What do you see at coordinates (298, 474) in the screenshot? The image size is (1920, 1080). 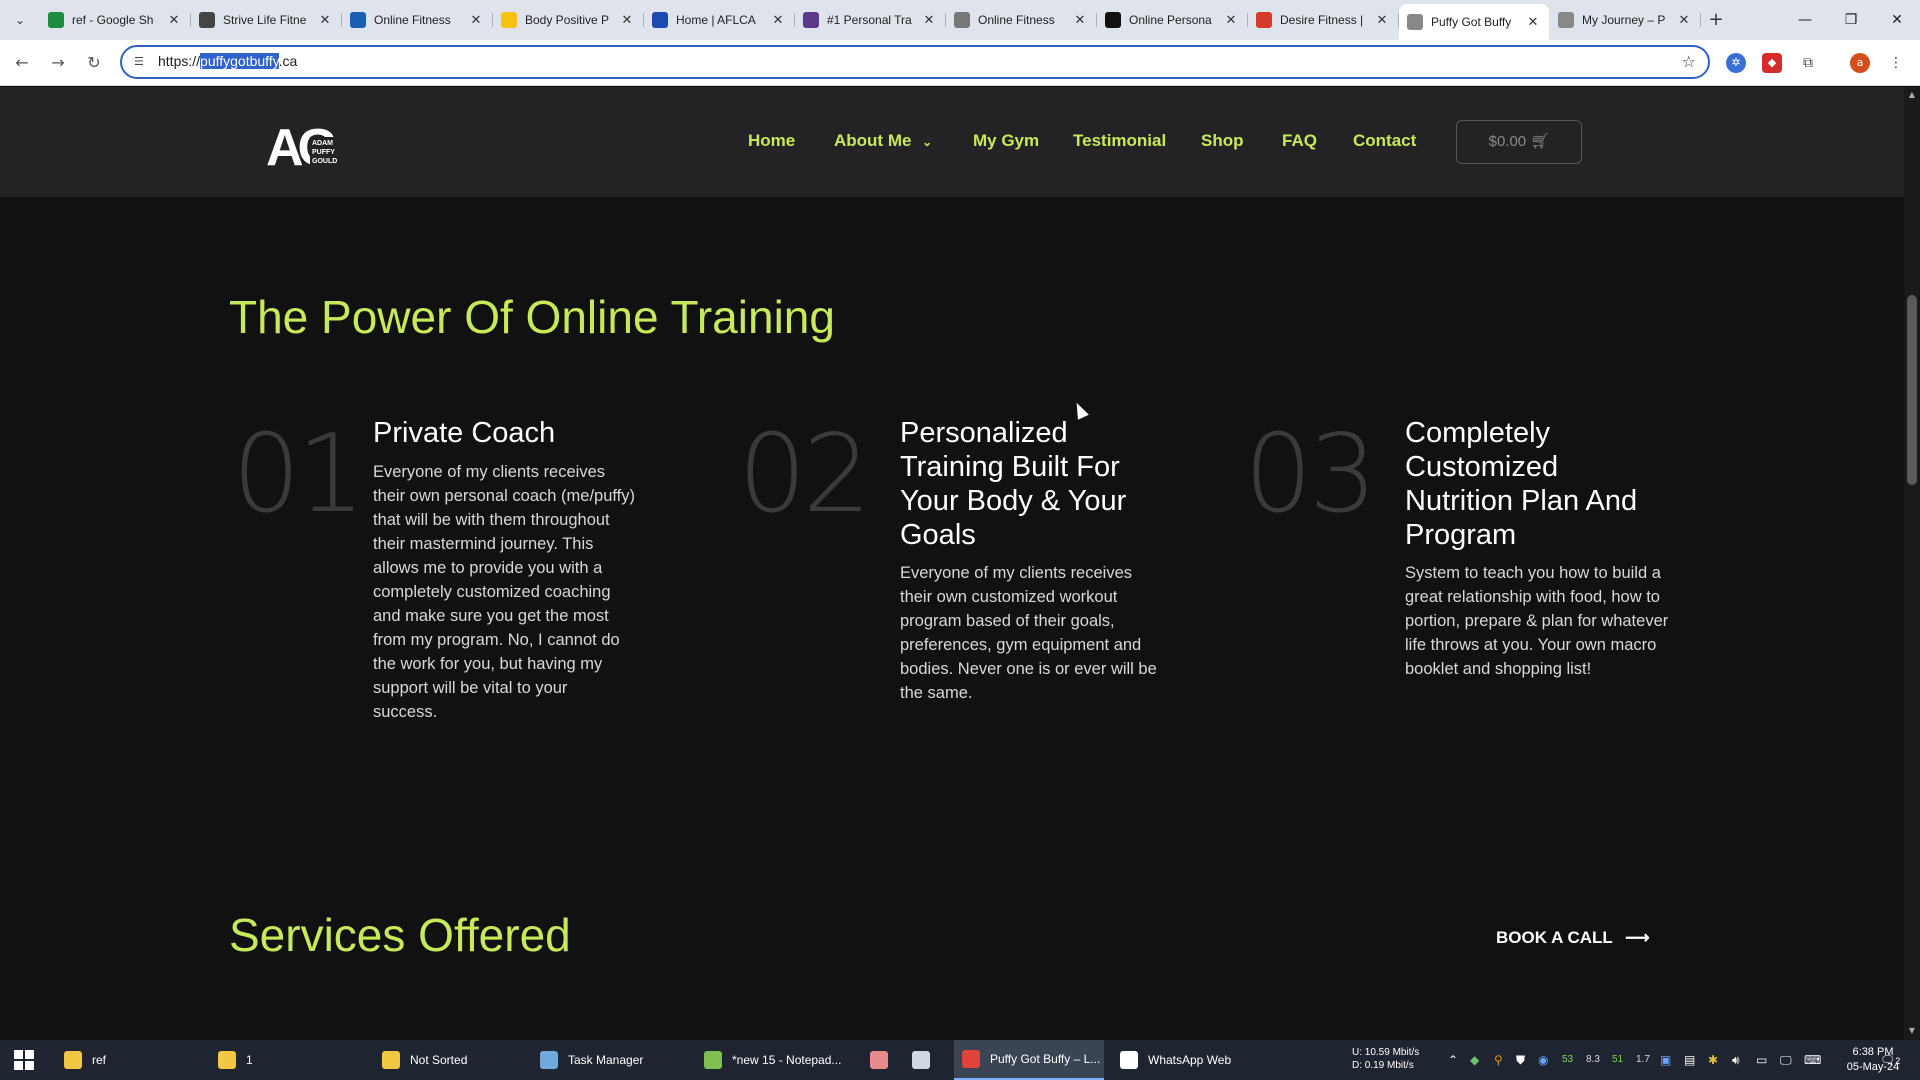 I see `feature-number-1: 01` at bounding box center [298, 474].